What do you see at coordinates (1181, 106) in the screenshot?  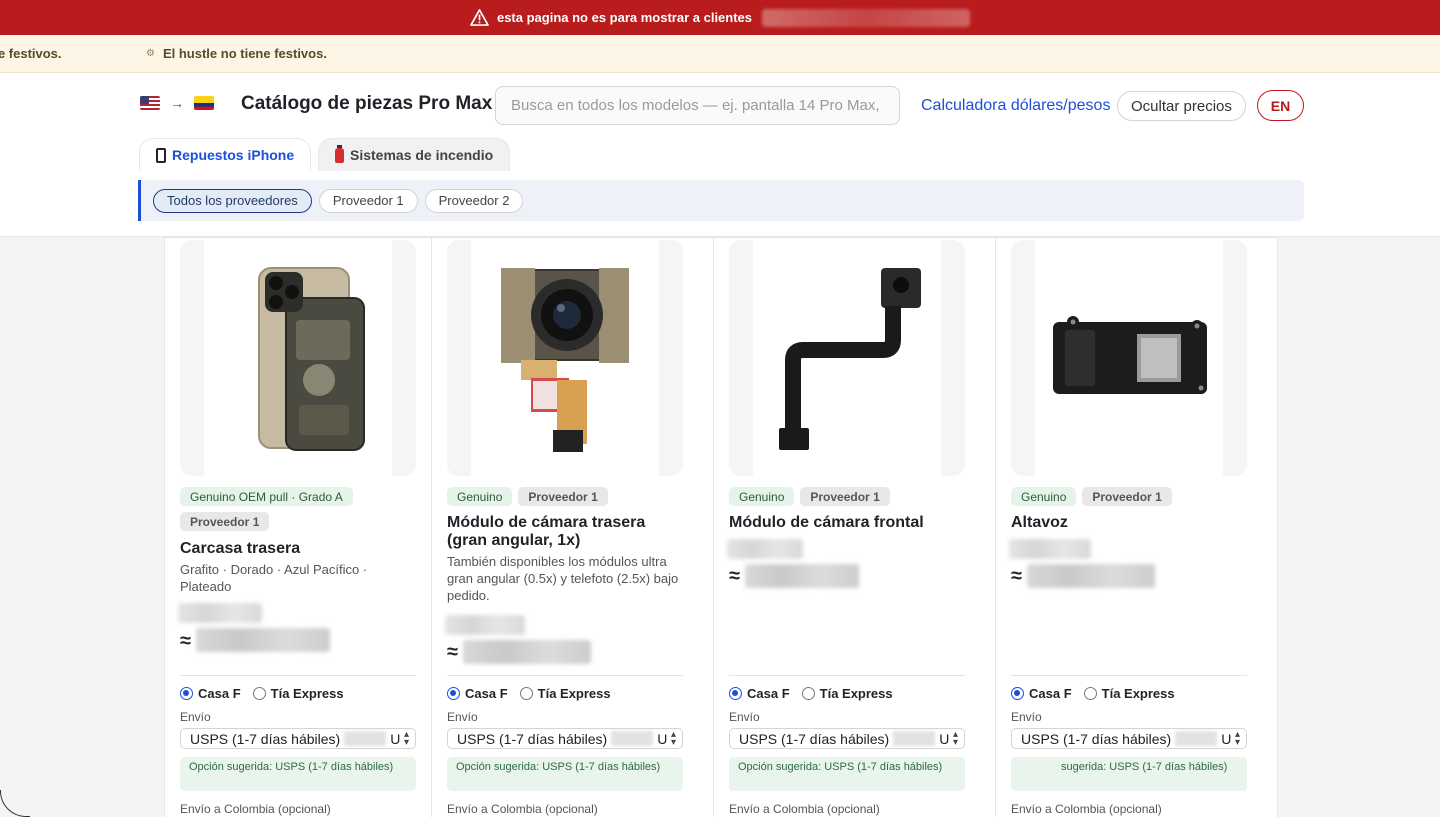 I see `hide-prices-button: Ocultar precios` at bounding box center [1181, 106].